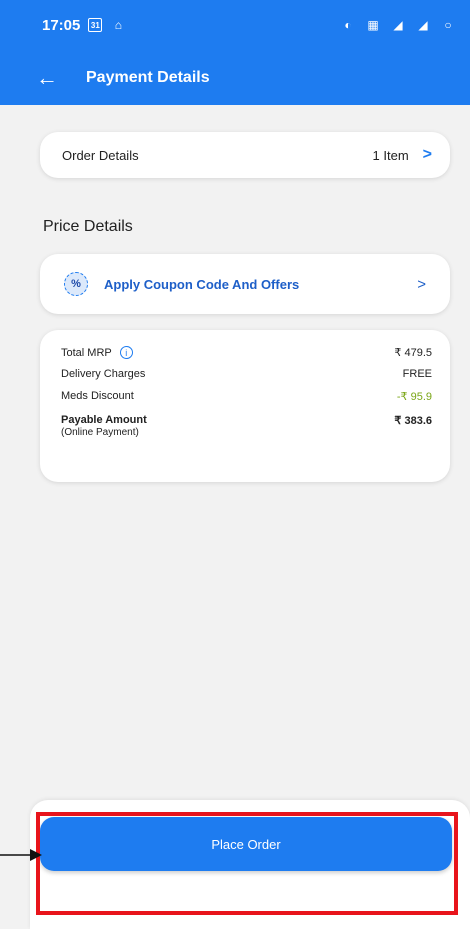  What do you see at coordinates (97, 396) in the screenshot?
I see `meds-discount-label: Meds Discount` at bounding box center [97, 396].